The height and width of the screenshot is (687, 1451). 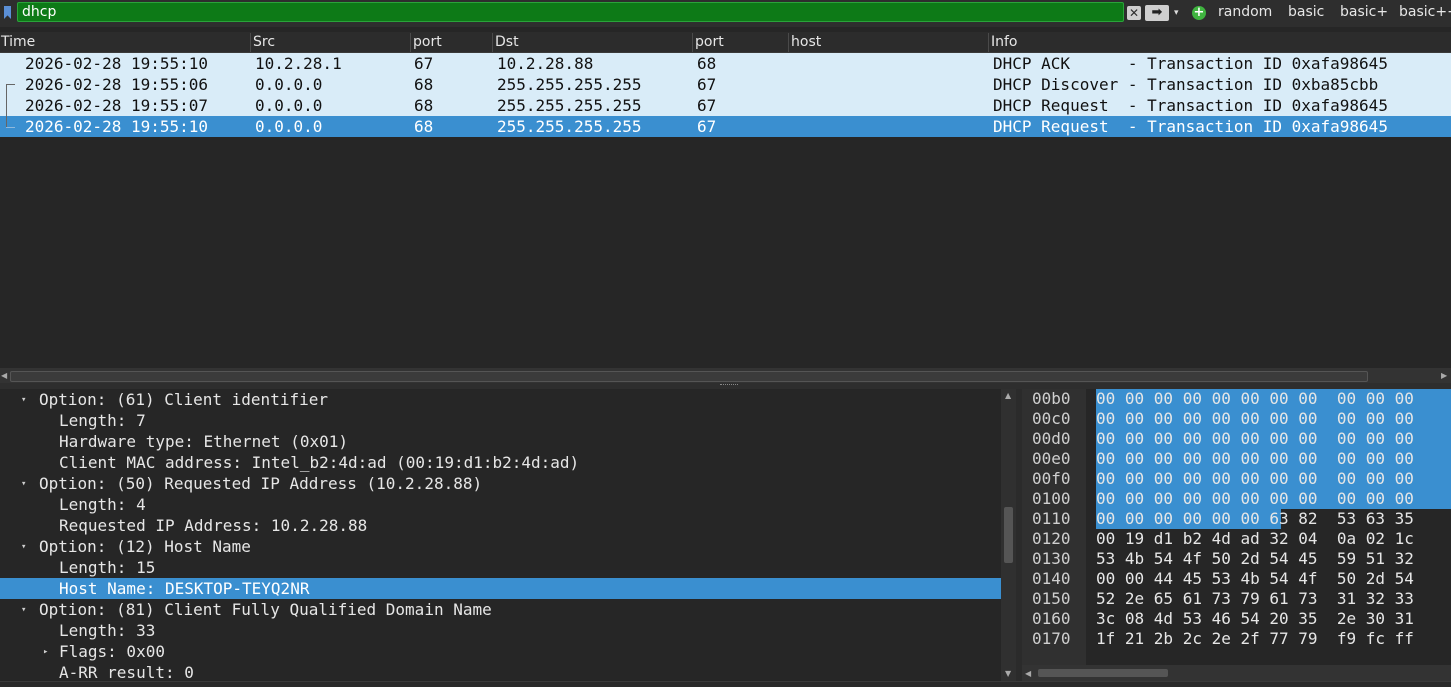 What do you see at coordinates (1255, 579) in the screenshot?
I see `hex-row: 00 00 44 45 53 4b 54 4f 50 2d 54` at bounding box center [1255, 579].